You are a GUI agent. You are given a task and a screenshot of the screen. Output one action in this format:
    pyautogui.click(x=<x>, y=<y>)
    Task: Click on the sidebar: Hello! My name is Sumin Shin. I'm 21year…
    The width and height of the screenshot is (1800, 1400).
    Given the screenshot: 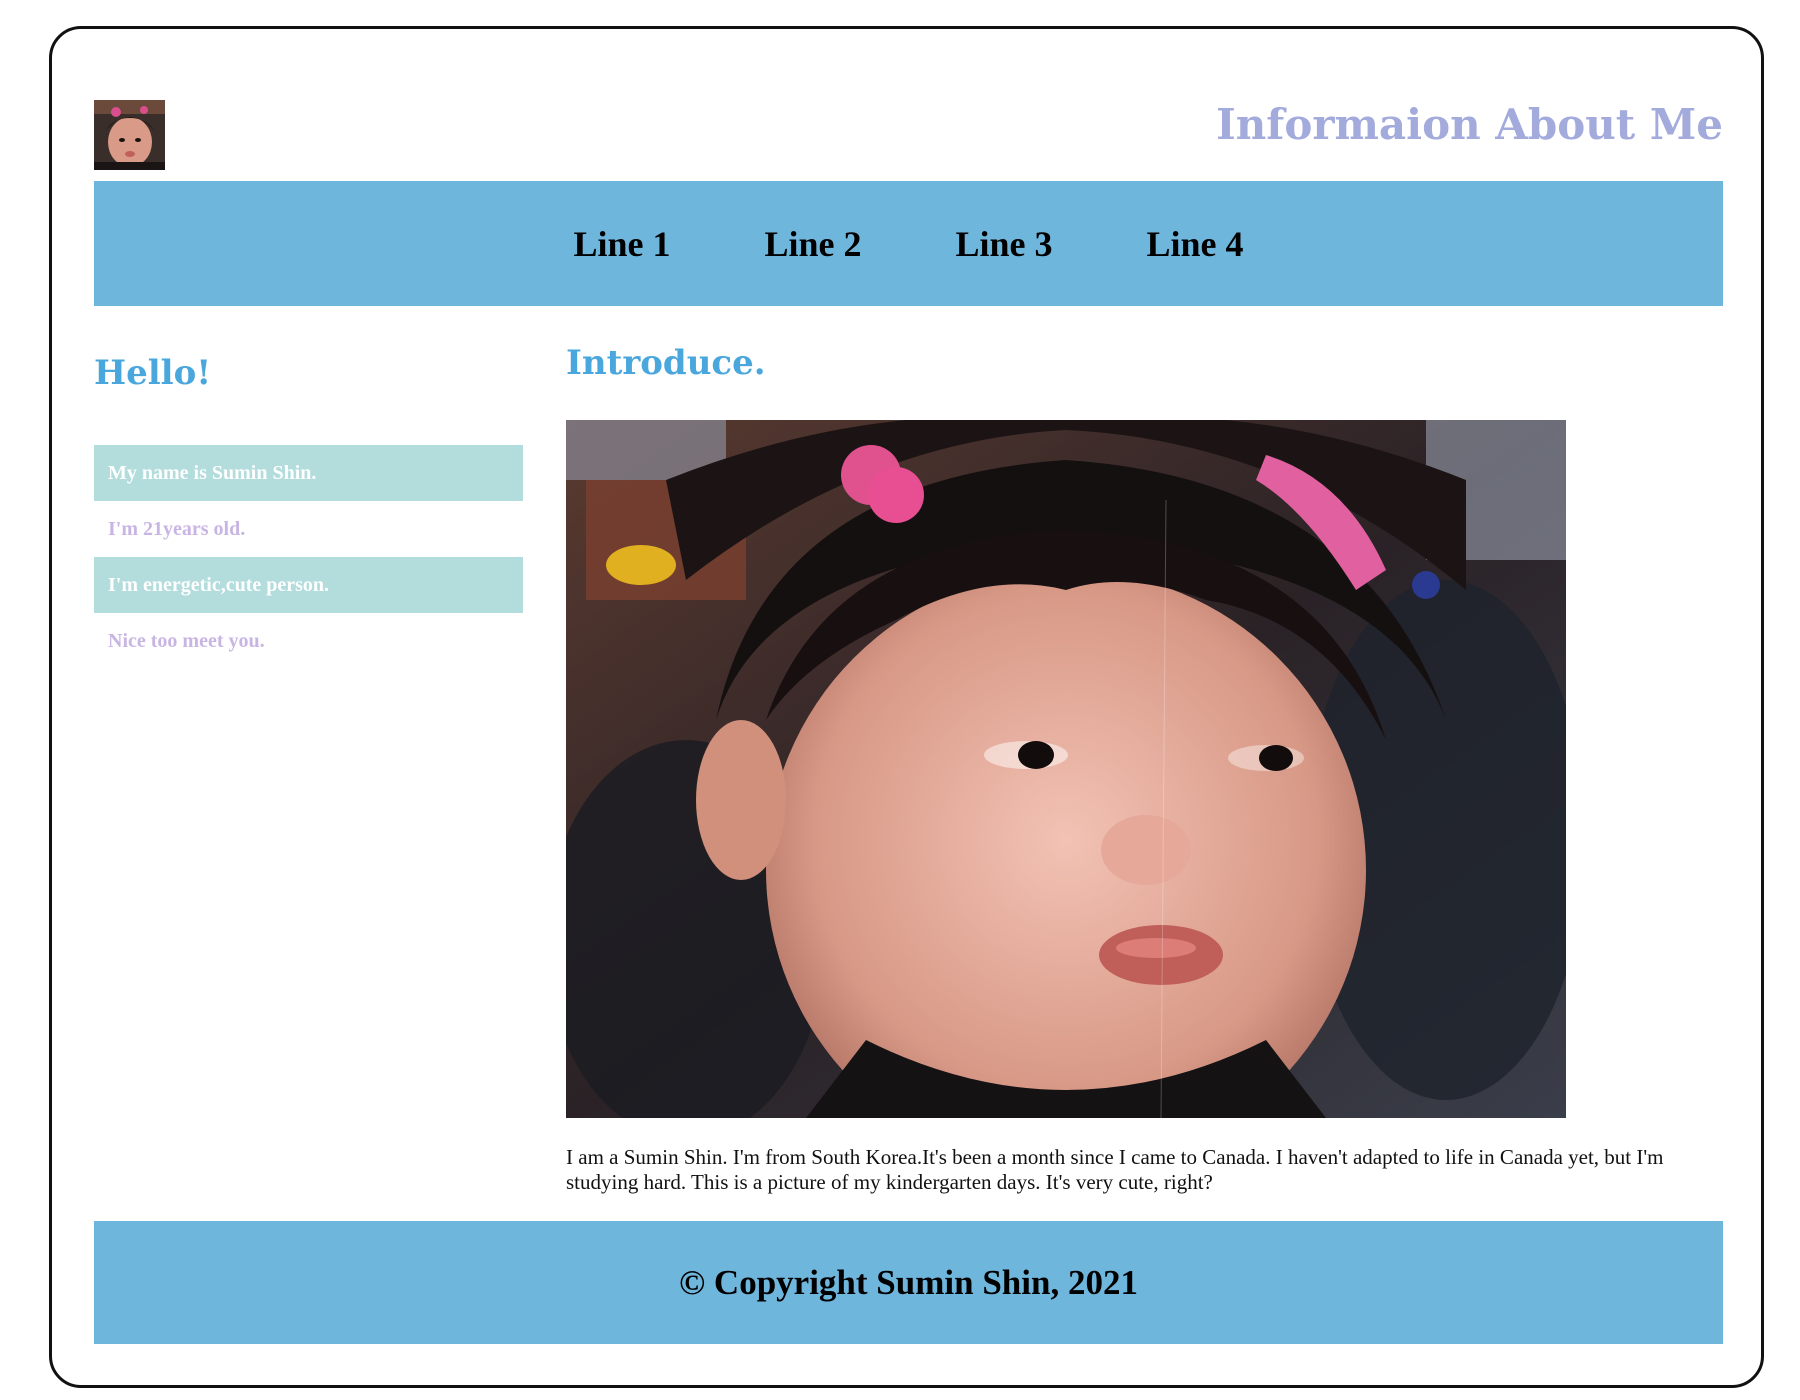 What is the action you would take?
    pyautogui.click(x=308, y=507)
    